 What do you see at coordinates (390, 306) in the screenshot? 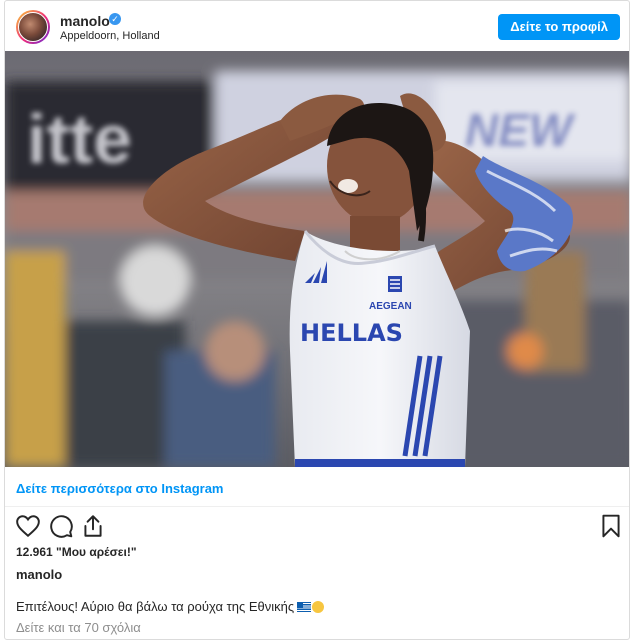
I see `sponsor-text: AEGEAN` at bounding box center [390, 306].